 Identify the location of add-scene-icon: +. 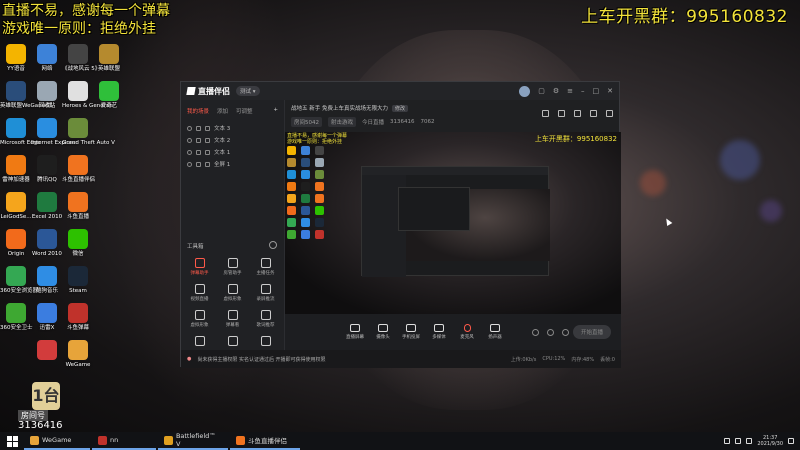
(275, 111).